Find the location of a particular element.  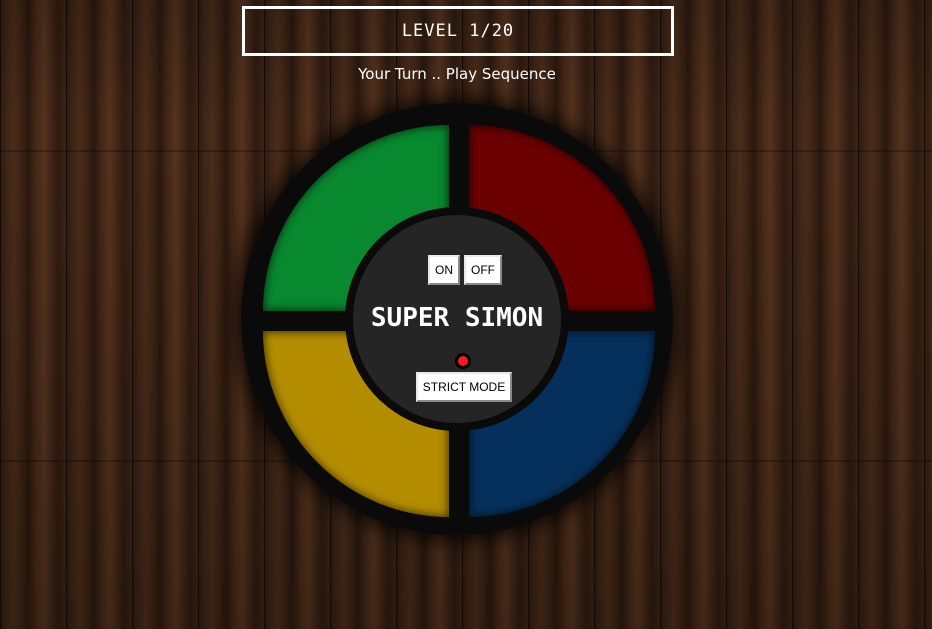

level-display: LEVEL 1/20 is located at coordinates (458, 31).